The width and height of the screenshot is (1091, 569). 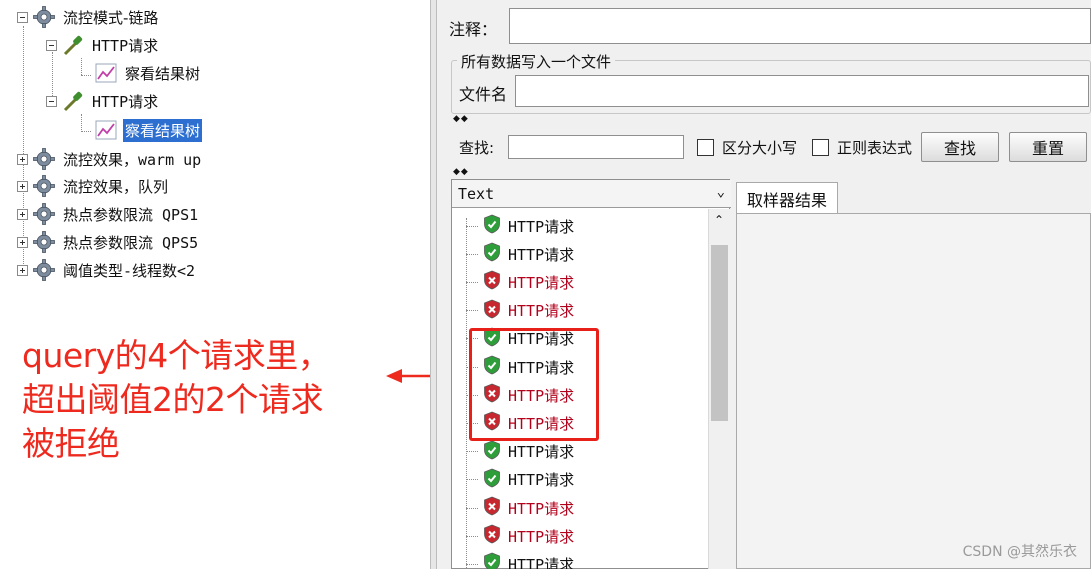 I want to click on annotation-arrow-icon, so click(x=408, y=376).